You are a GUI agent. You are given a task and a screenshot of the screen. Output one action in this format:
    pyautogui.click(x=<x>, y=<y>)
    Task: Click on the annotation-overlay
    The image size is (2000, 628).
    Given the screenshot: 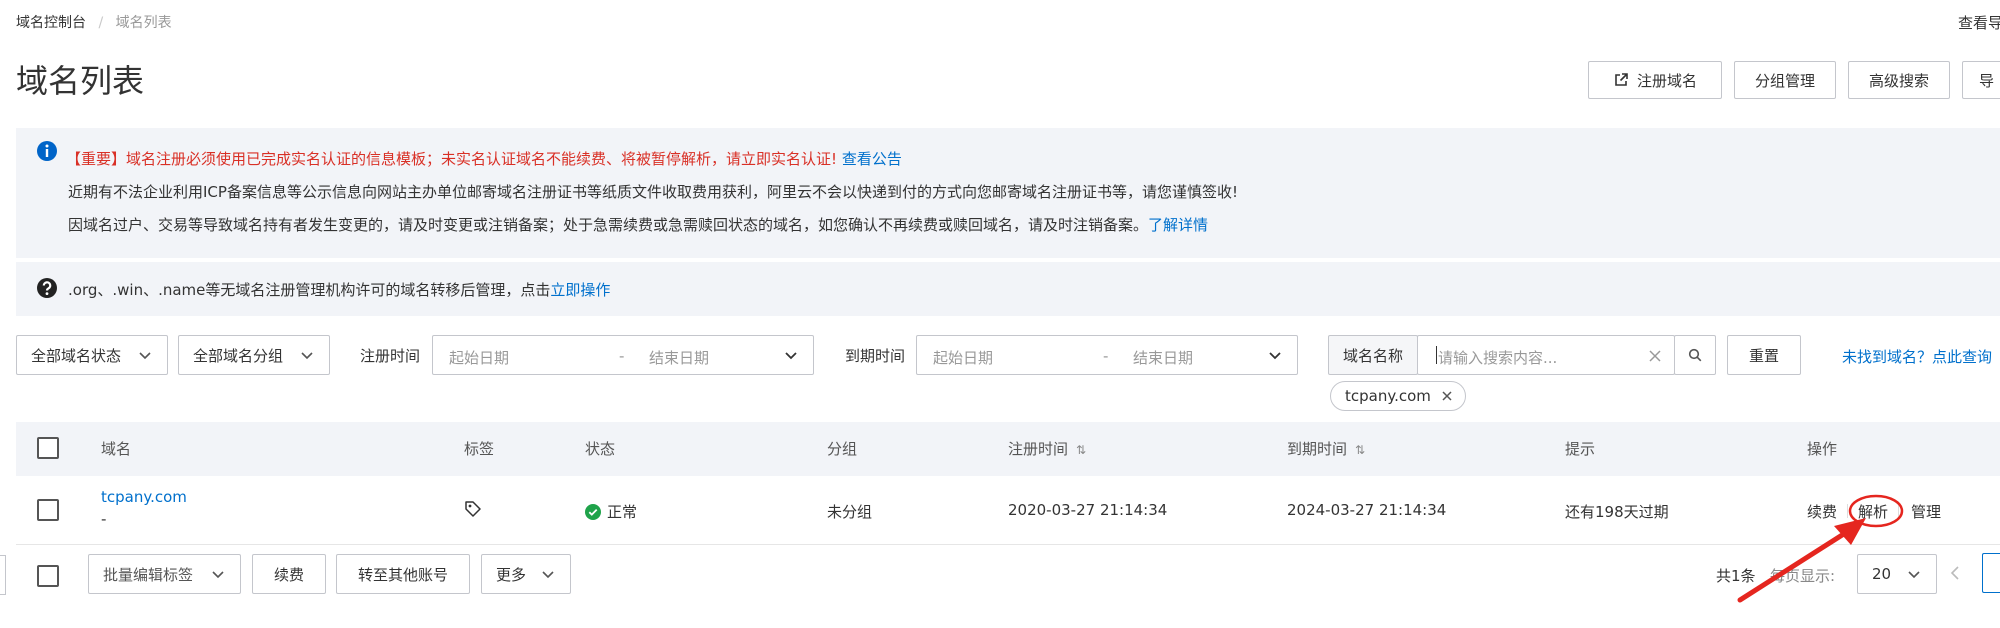 What is the action you would take?
    pyautogui.click(x=1820, y=548)
    